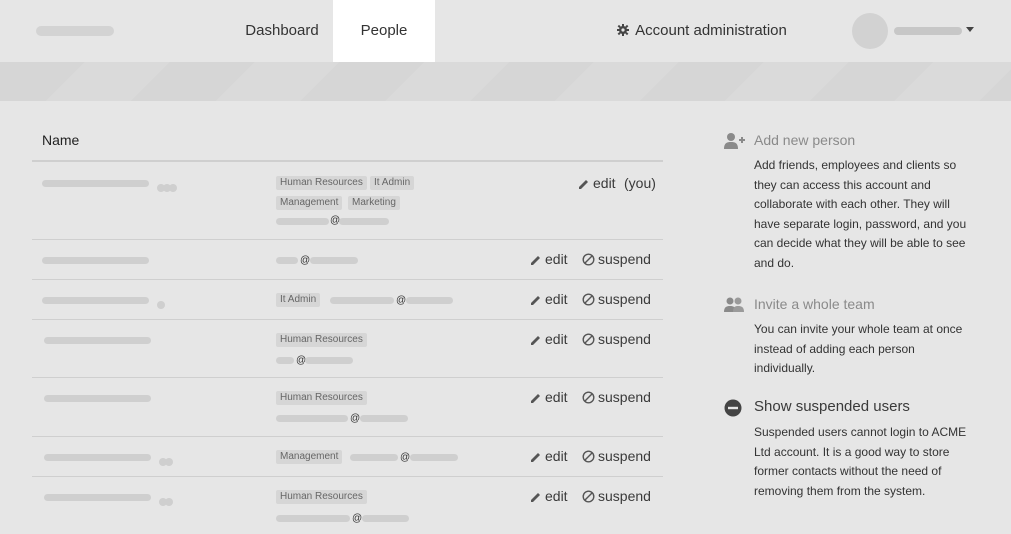 This screenshot has width=1011, height=534. I want to click on nav-account-administration: Account administration, so click(702, 31).